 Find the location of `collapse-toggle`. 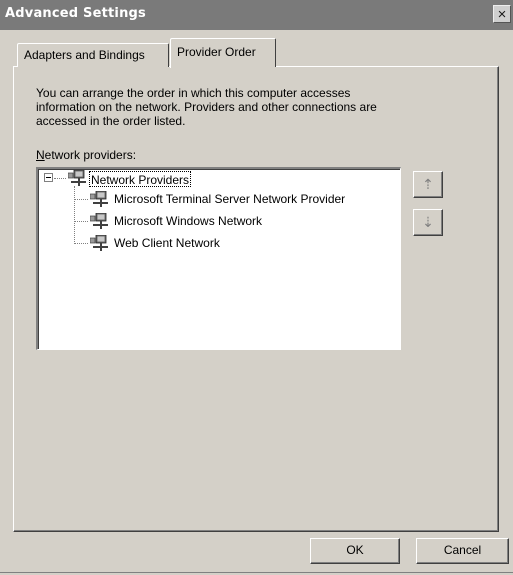

collapse-toggle is located at coordinates (48, 177).